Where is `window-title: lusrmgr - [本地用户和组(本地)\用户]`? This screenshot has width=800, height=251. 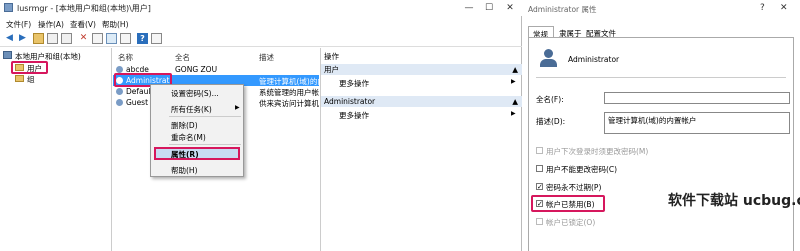
window-title: lusrmgr - [本地用户和组(本地)\用户] is located at coordinates (84, 8).